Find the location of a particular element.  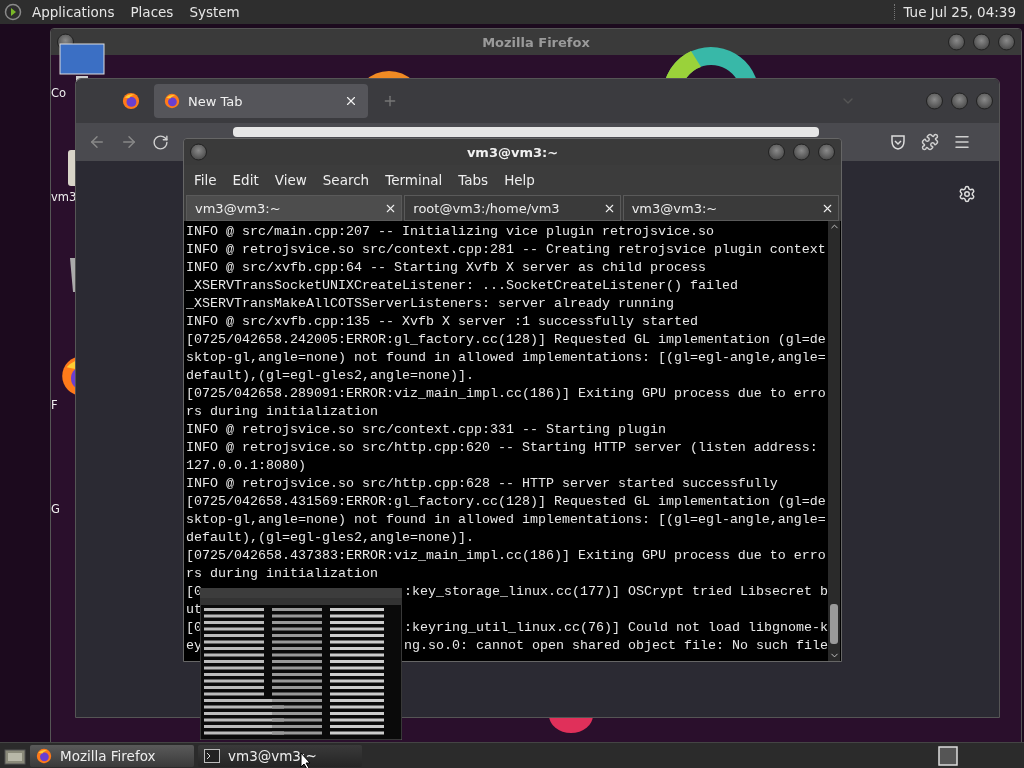

window-title: vm3@vm3:~ is located at coordinates (512, 152).